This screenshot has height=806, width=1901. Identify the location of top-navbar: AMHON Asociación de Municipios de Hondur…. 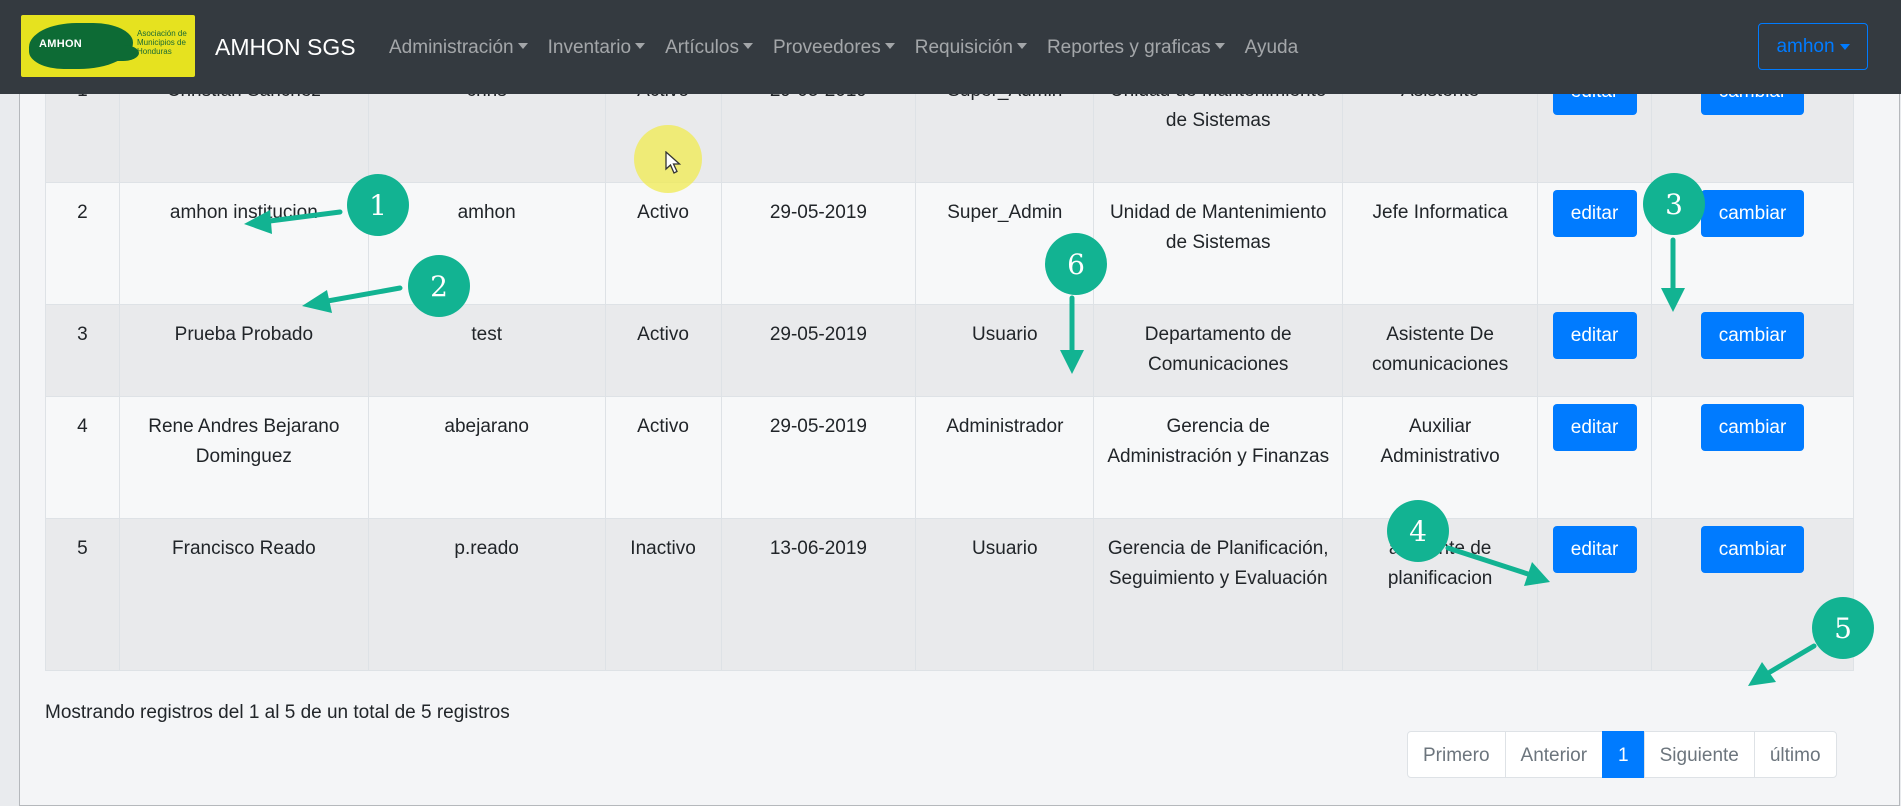
(950, 47).